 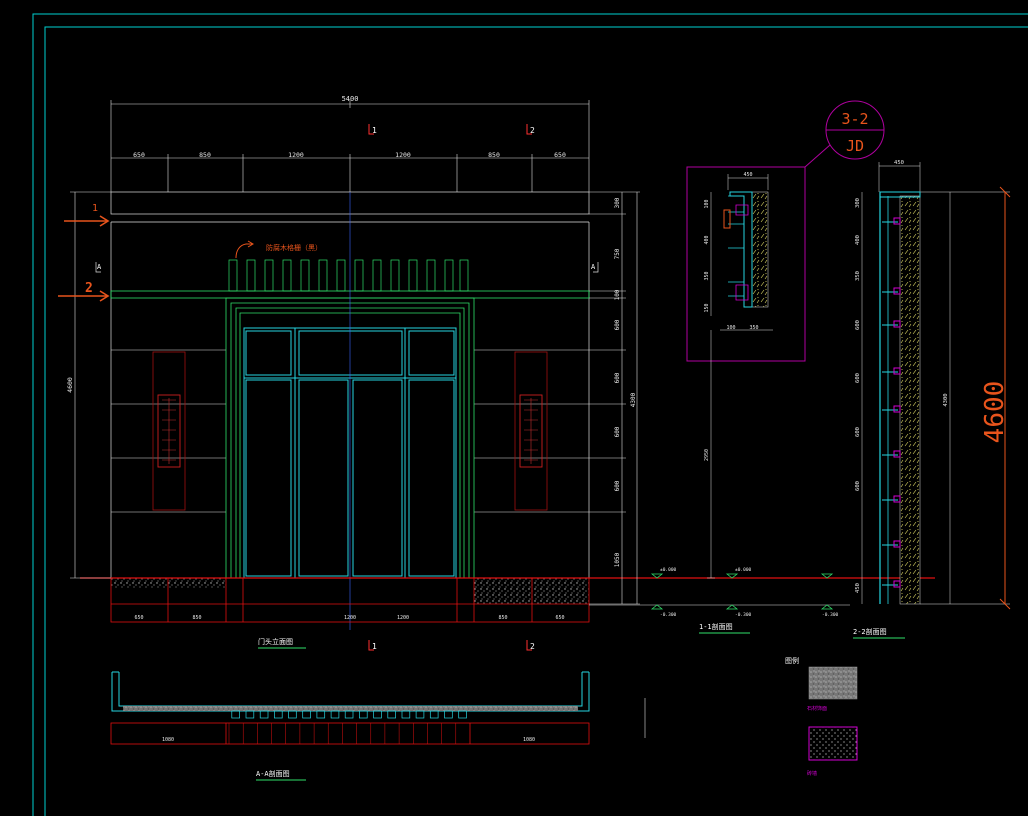 What do you see at coordinates (617, 253) in the screenshot?
I see `right-seg-2: 750` at bounding box center [617, 253].